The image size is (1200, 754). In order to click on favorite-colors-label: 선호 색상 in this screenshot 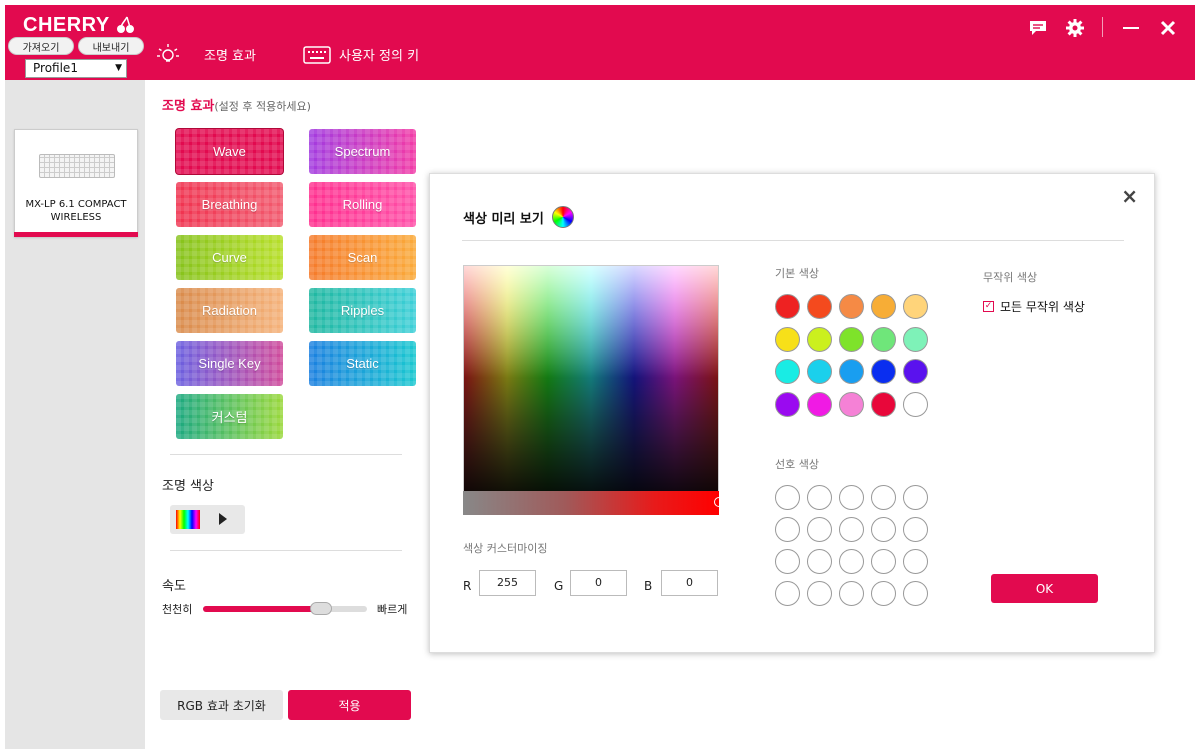, I will do `click(797, 464)`.